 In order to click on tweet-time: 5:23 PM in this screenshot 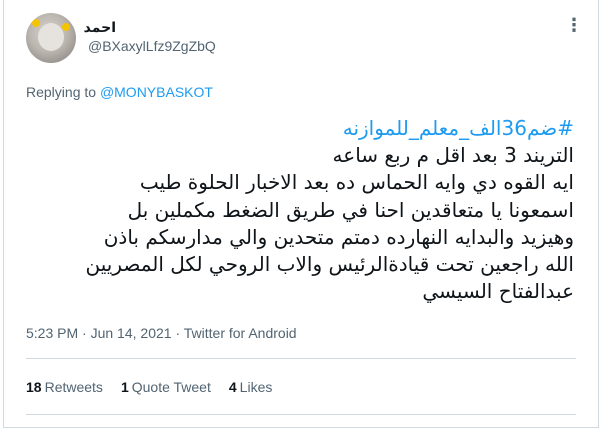, I will do `click(52, 333)`.